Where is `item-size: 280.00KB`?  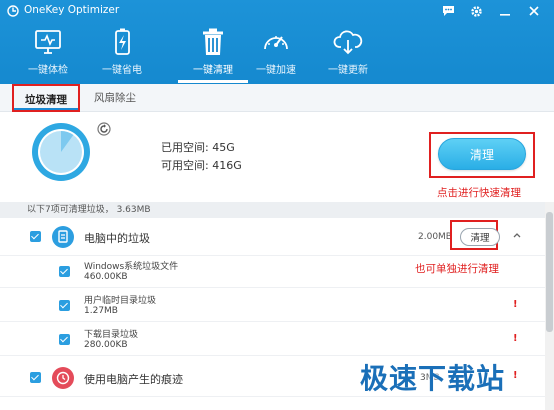 item-size: 280.00KB is located at coordinates (106, 345).